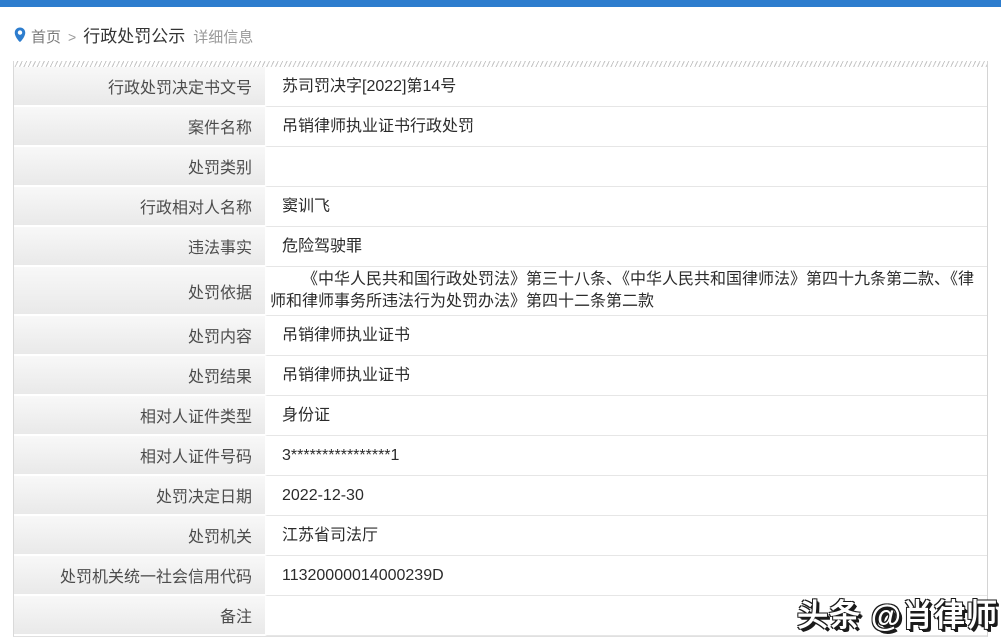 Image resolution: width=1001 pixels, height=637 pixels. I want to click on row-value: 苏司罚决字[2022]第14号, so click(626, 87).